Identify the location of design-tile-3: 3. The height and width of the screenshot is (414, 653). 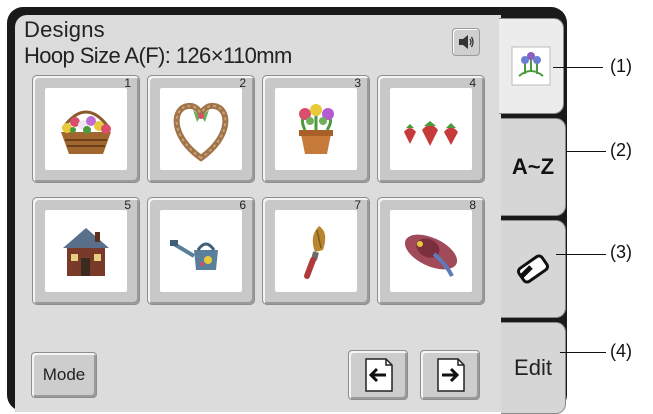
(316, 129).